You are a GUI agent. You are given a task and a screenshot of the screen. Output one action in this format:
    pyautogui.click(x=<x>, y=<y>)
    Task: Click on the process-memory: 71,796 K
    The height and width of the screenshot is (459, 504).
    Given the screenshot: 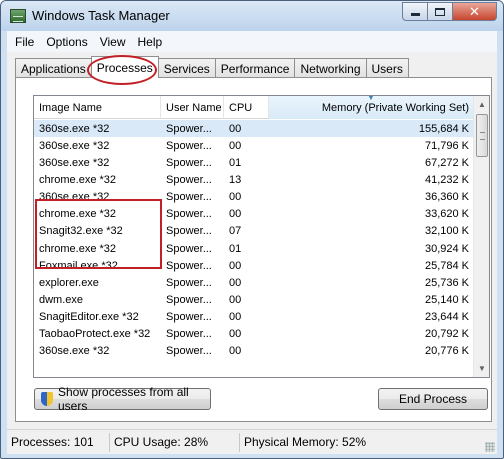 What is the action you would take?
    pyautogui.click(x=446, y=145)
    